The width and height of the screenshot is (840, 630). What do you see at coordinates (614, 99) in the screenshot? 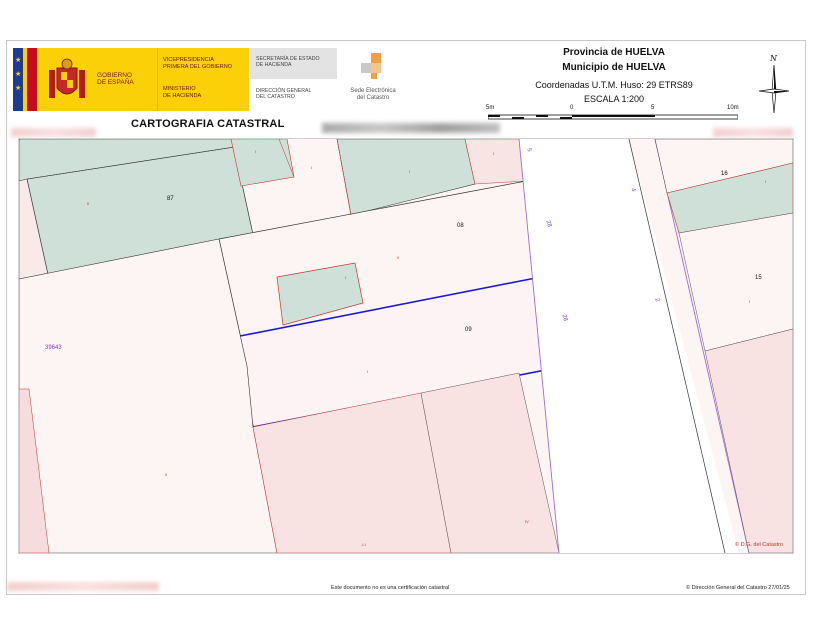
I see `scale-label: ESCALA 1:200` at bounding box center [614, 99].